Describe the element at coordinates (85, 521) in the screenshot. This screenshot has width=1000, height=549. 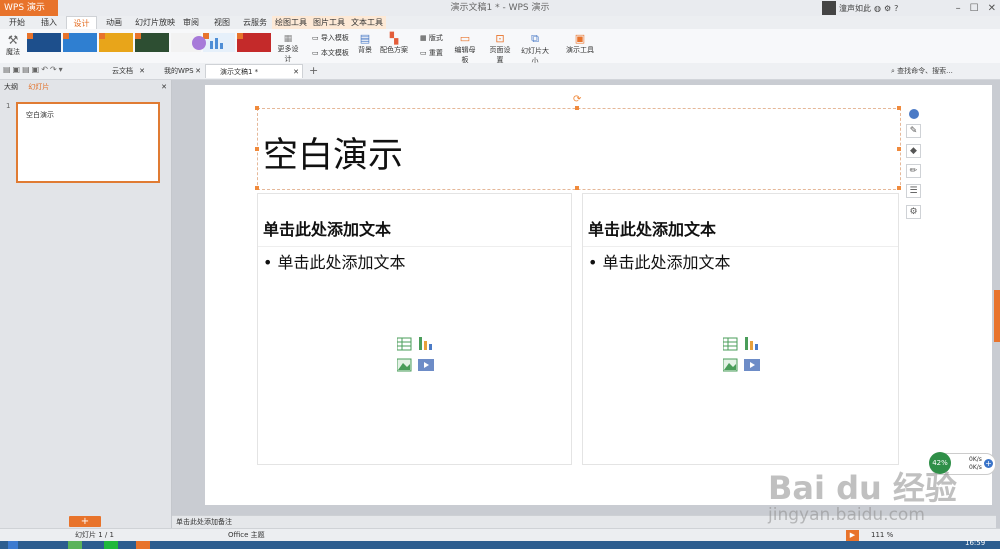
I see `add-slide-button: +` at that location.